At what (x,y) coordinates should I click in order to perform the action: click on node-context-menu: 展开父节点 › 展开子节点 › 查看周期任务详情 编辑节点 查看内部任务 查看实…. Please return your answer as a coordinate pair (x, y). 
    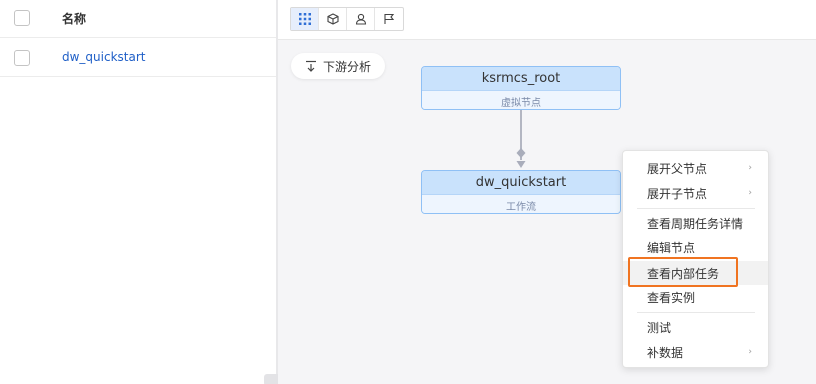
    Looking at the image, I should click on (695, 259).